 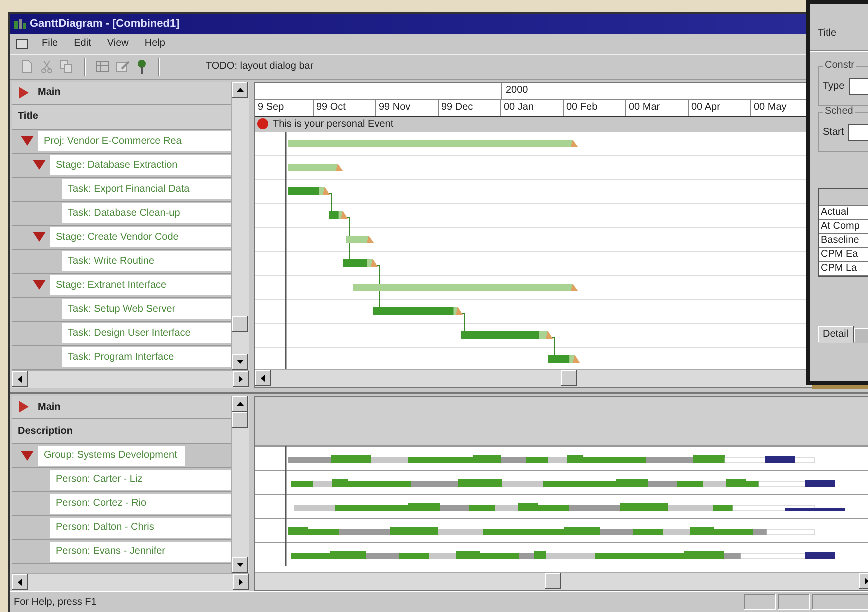 I want to click on menu-item: View, so click(x=118, y=43).